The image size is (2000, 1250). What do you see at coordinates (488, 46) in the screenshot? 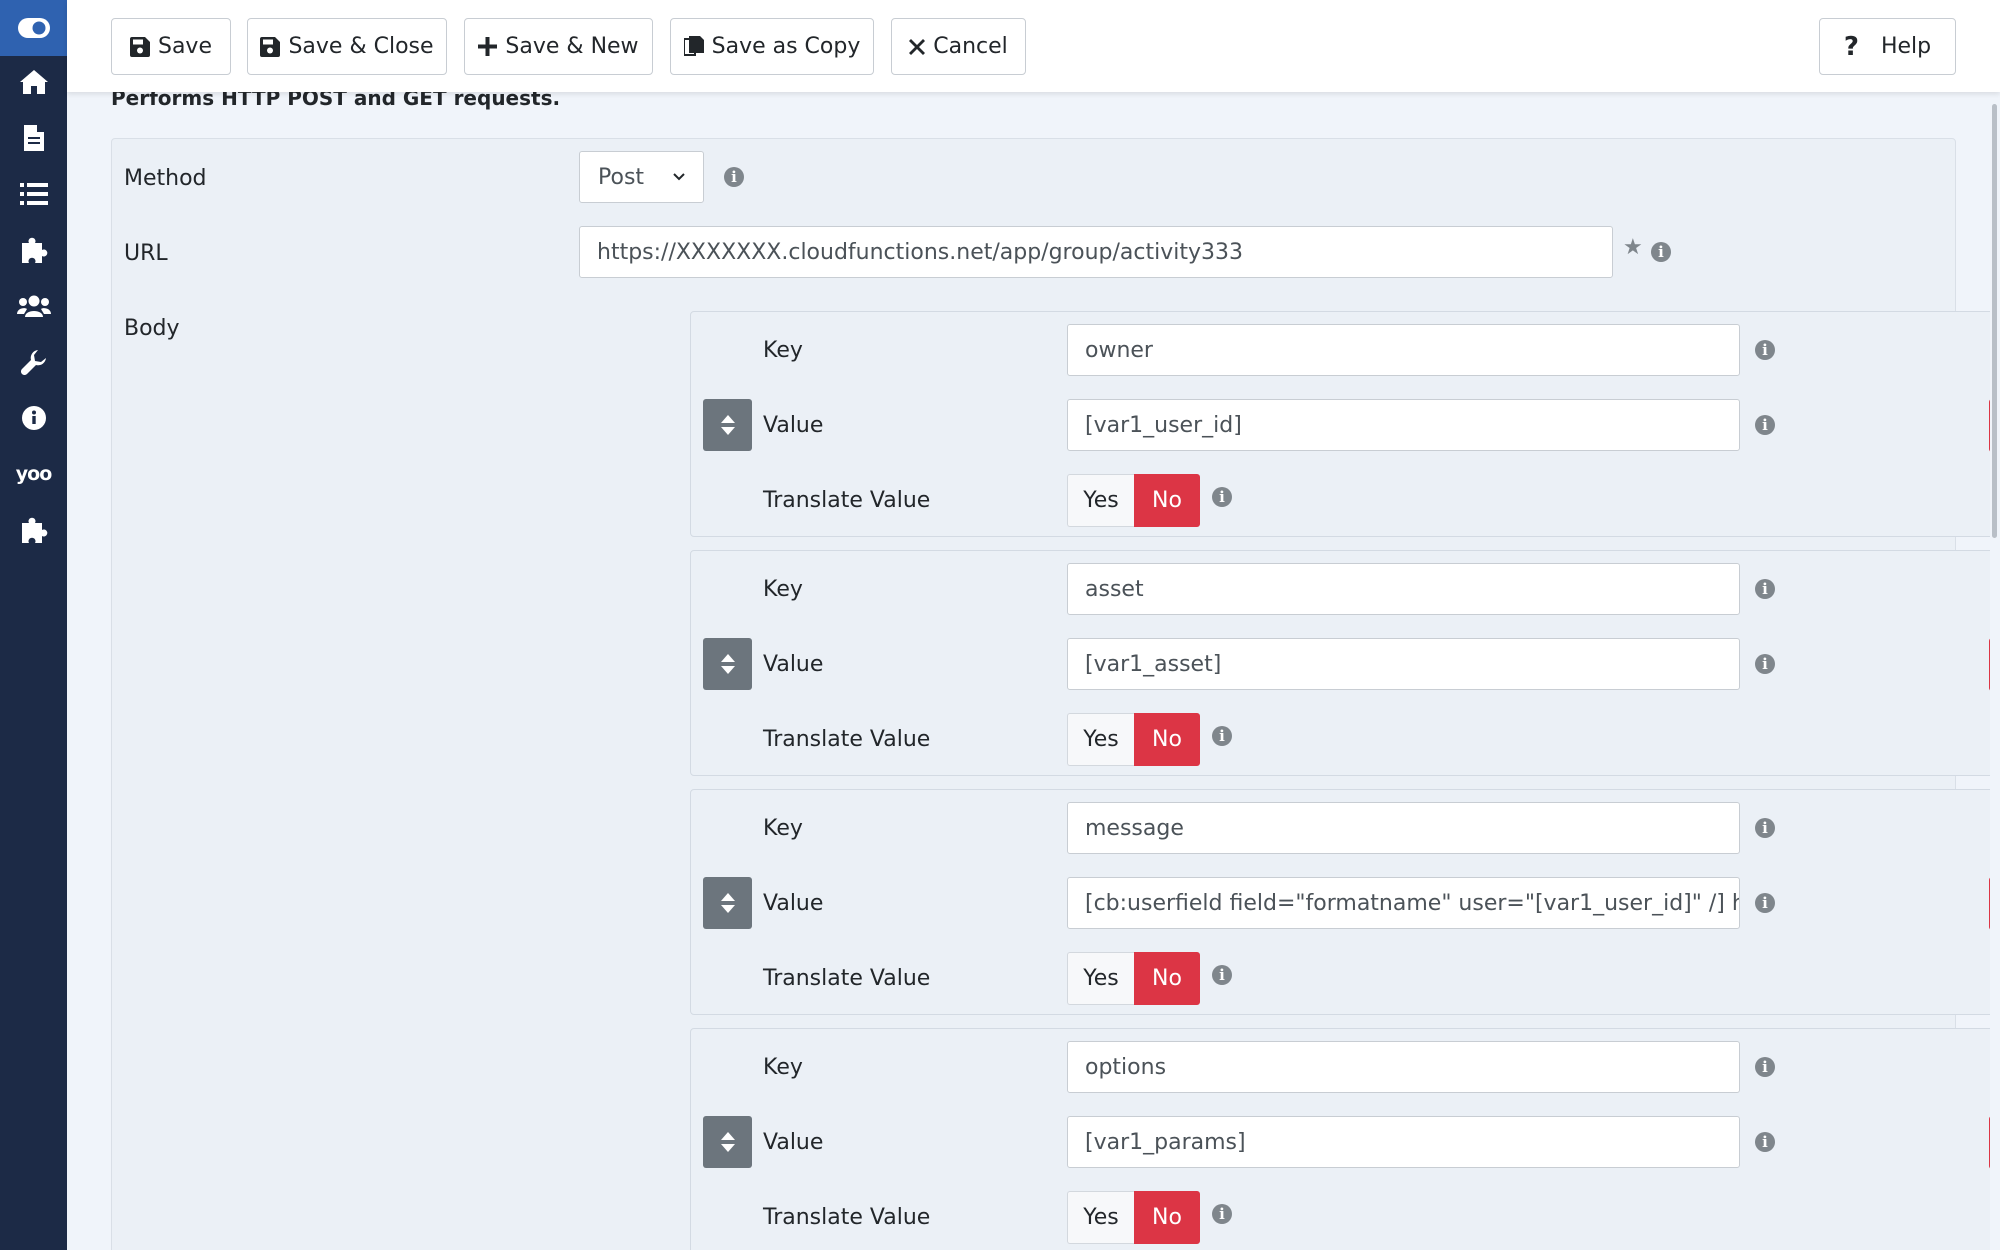
I see `plus-icon` at bounding box center [488, 46].